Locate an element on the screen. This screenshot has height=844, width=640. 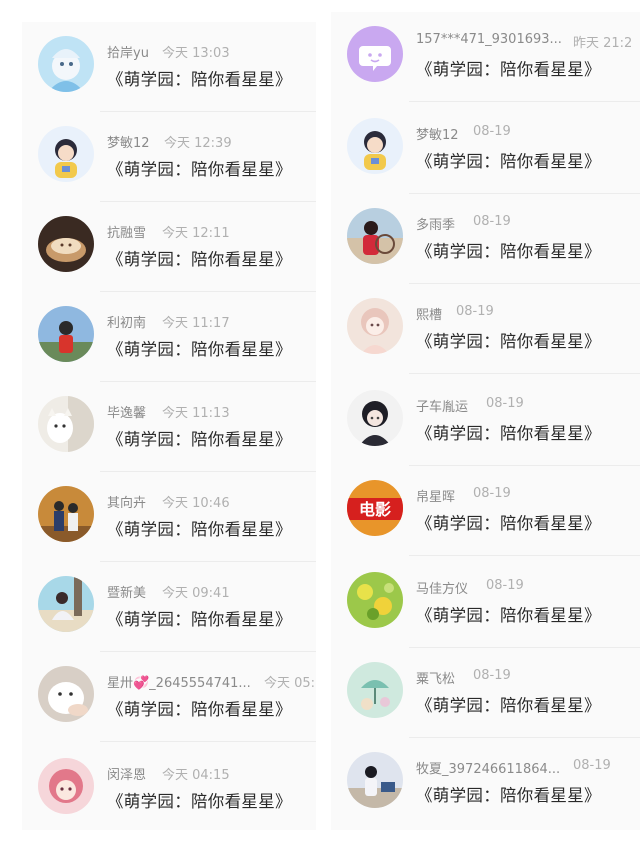
contact-name: 暨新美 is located at coordinates (127, 593).